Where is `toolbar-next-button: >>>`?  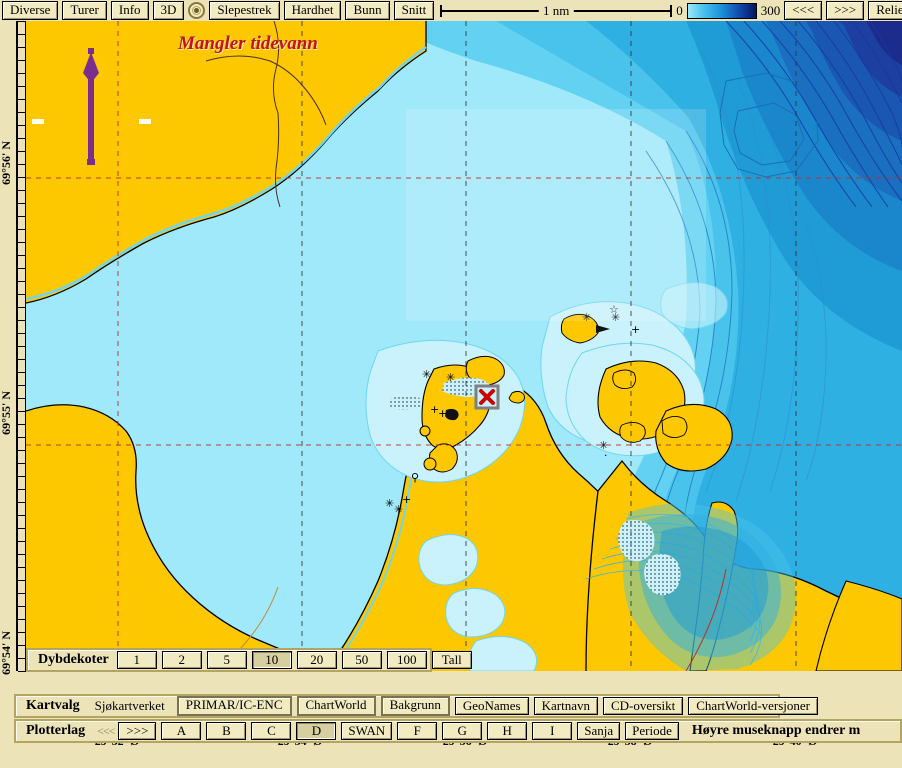 toolbar-next-button: >>> is located at coordinates (845, 10).